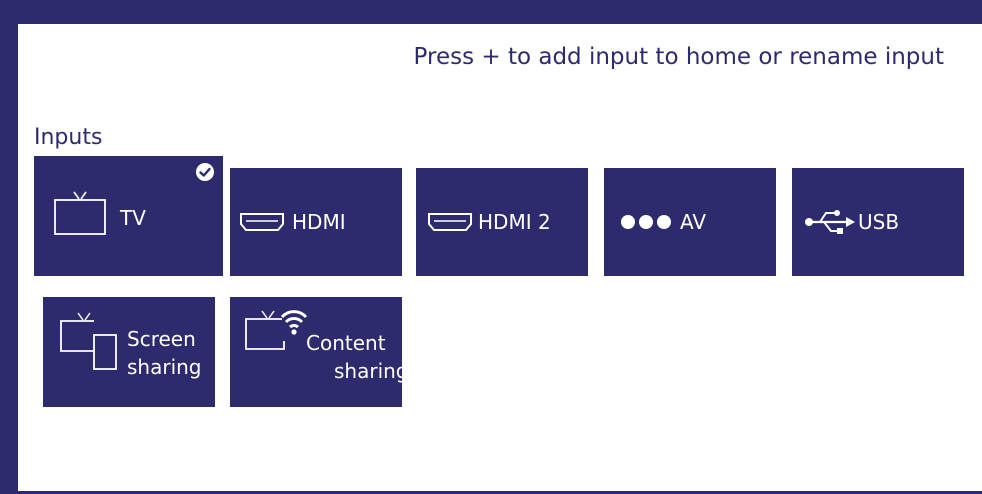  I want to click on input-tile-tv: TV, so click(128, 216).